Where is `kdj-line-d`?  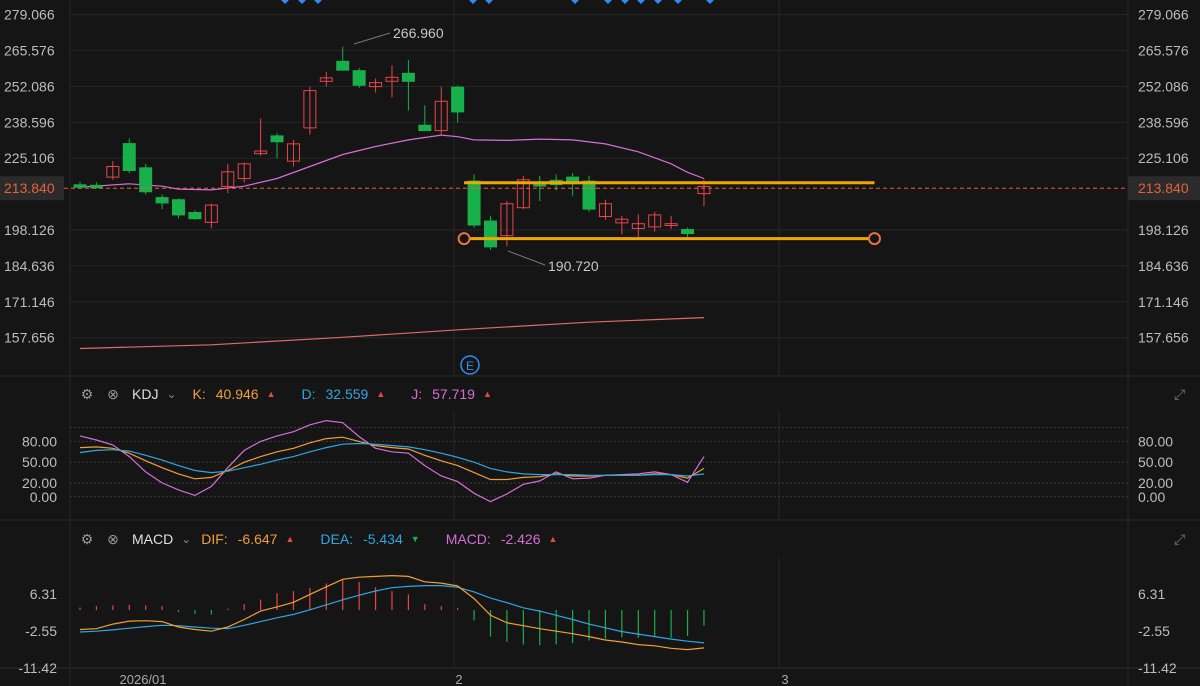 kdj-line-d is located at coordinates (392, 459).